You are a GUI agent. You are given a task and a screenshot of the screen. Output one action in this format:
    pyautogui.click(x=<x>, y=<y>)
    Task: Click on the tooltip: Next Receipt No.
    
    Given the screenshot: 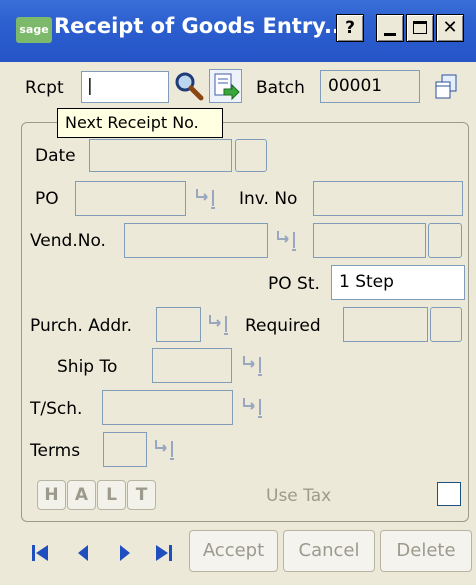 What is the action you would take?
    pyautogui.click(x=140, y=123)
    